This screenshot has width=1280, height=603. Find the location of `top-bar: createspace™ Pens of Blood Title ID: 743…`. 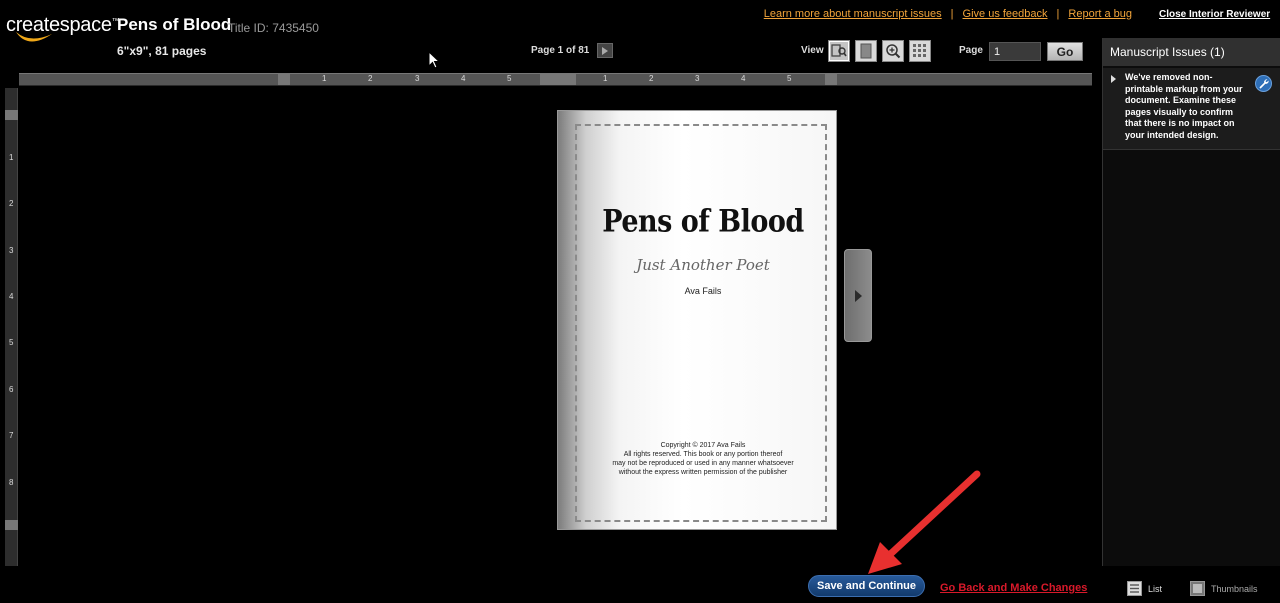

top-bar: createspace™ Pens of Blood Title ID: 743… is located at coordinates (640, 33).